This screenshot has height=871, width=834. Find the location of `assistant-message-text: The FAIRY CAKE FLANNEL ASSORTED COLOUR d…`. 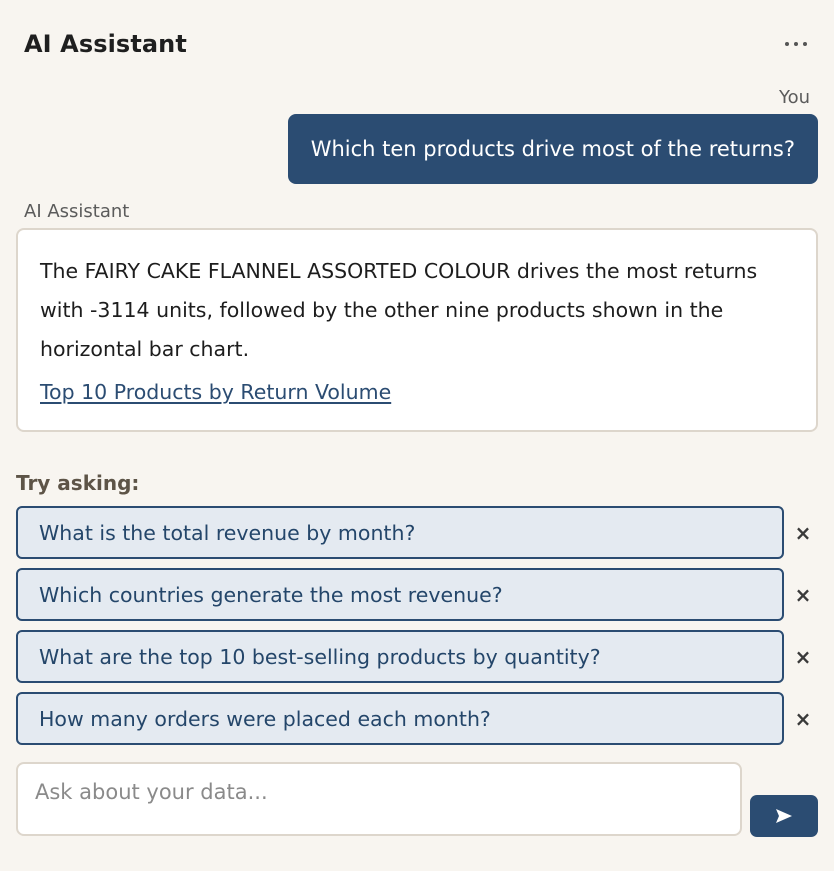

assistant-message-text: The FAIRY CAKE FLANNEL ASSORTED COLOUR d… is located at coordinates (399, 310).